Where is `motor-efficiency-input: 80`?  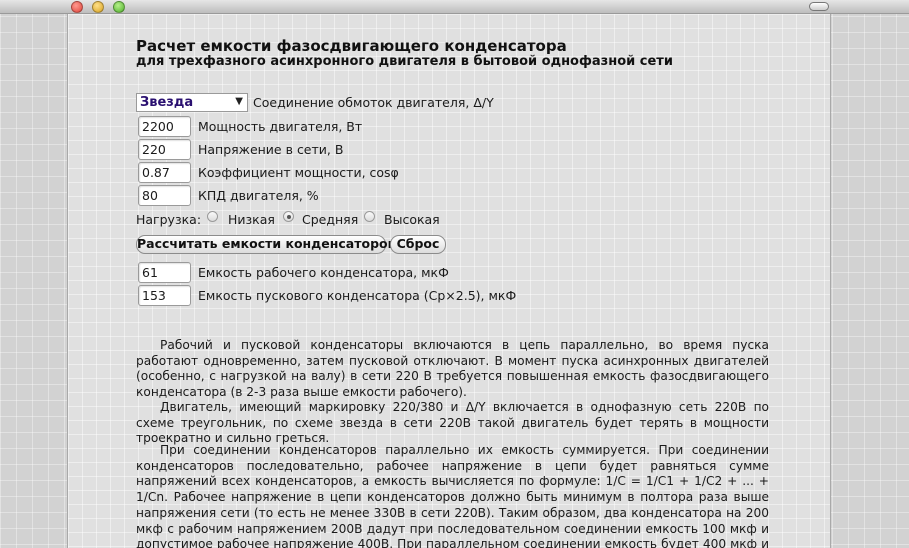 motor-efficiency-input: 80 is located at coordinates (164, 195).